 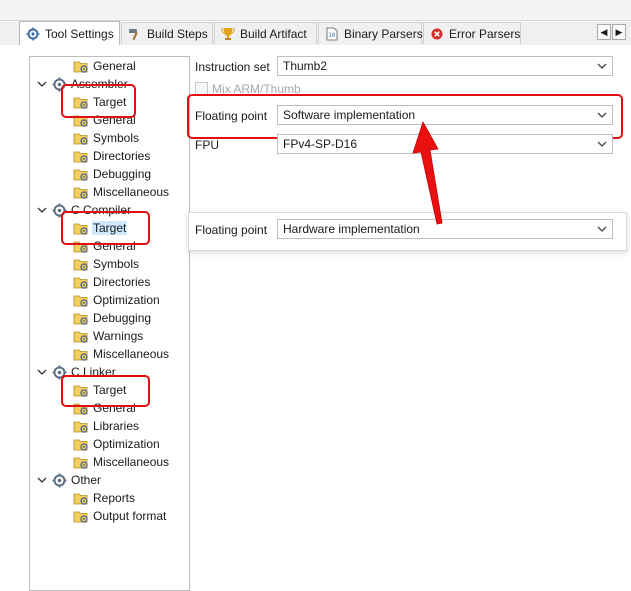 What do you see at coordinates (370, 33) in the screenshot?
I see `tab-binary-parsers: 10 Binary Parsers` at bounding box center [370, 33].